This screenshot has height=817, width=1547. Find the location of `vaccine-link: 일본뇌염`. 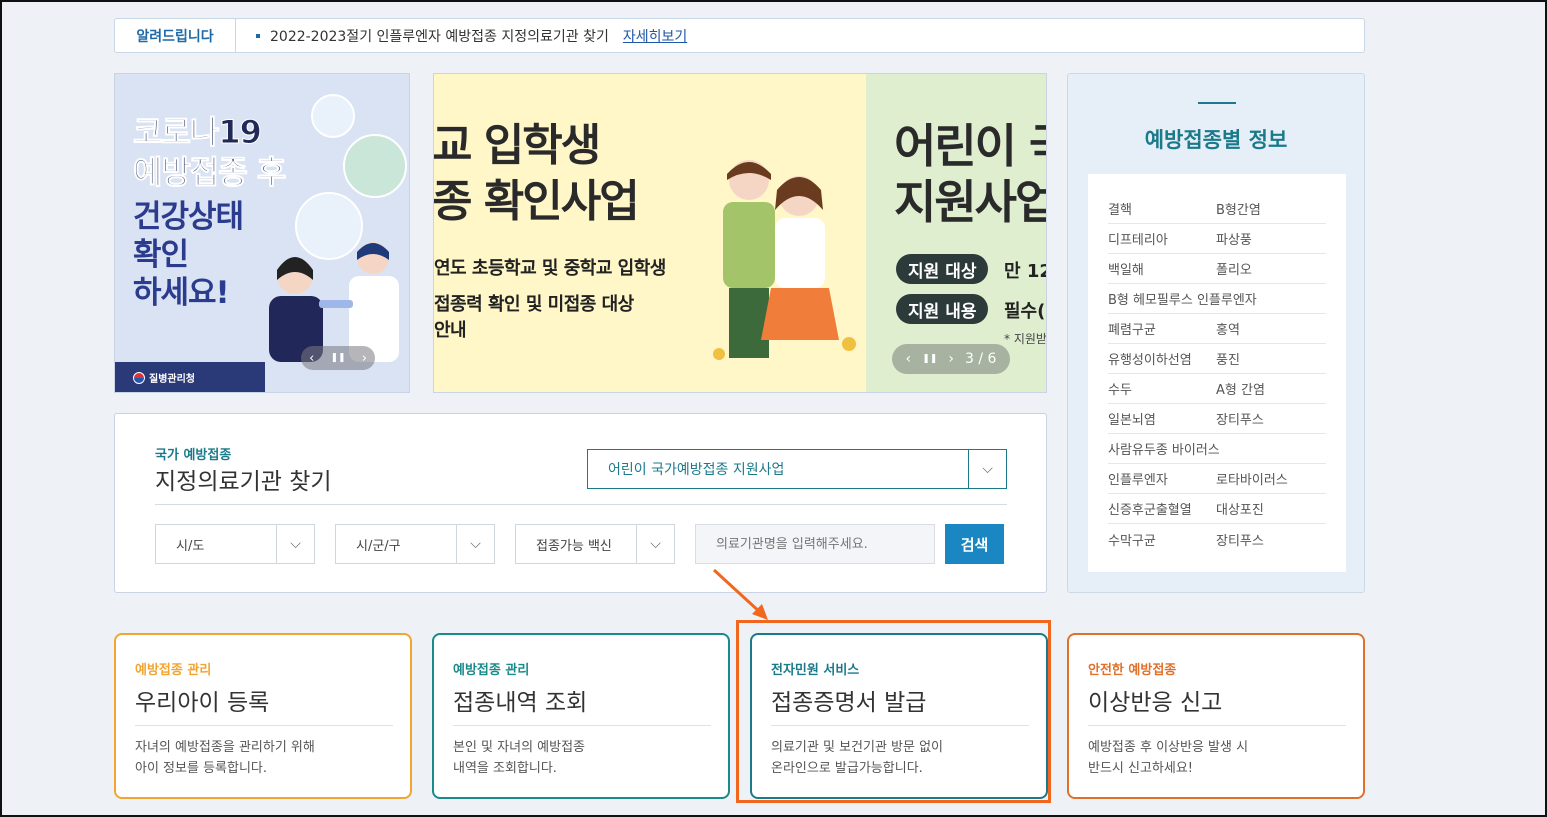

vaccine-link: 일본뇌염 is located at coordinates (1162, 418).